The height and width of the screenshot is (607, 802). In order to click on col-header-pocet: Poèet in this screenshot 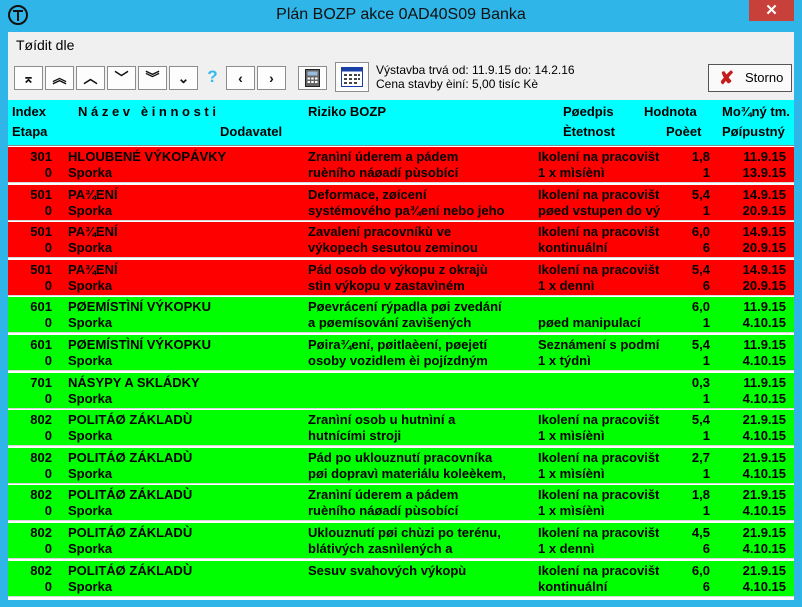, I will do `click(683, 131)`.